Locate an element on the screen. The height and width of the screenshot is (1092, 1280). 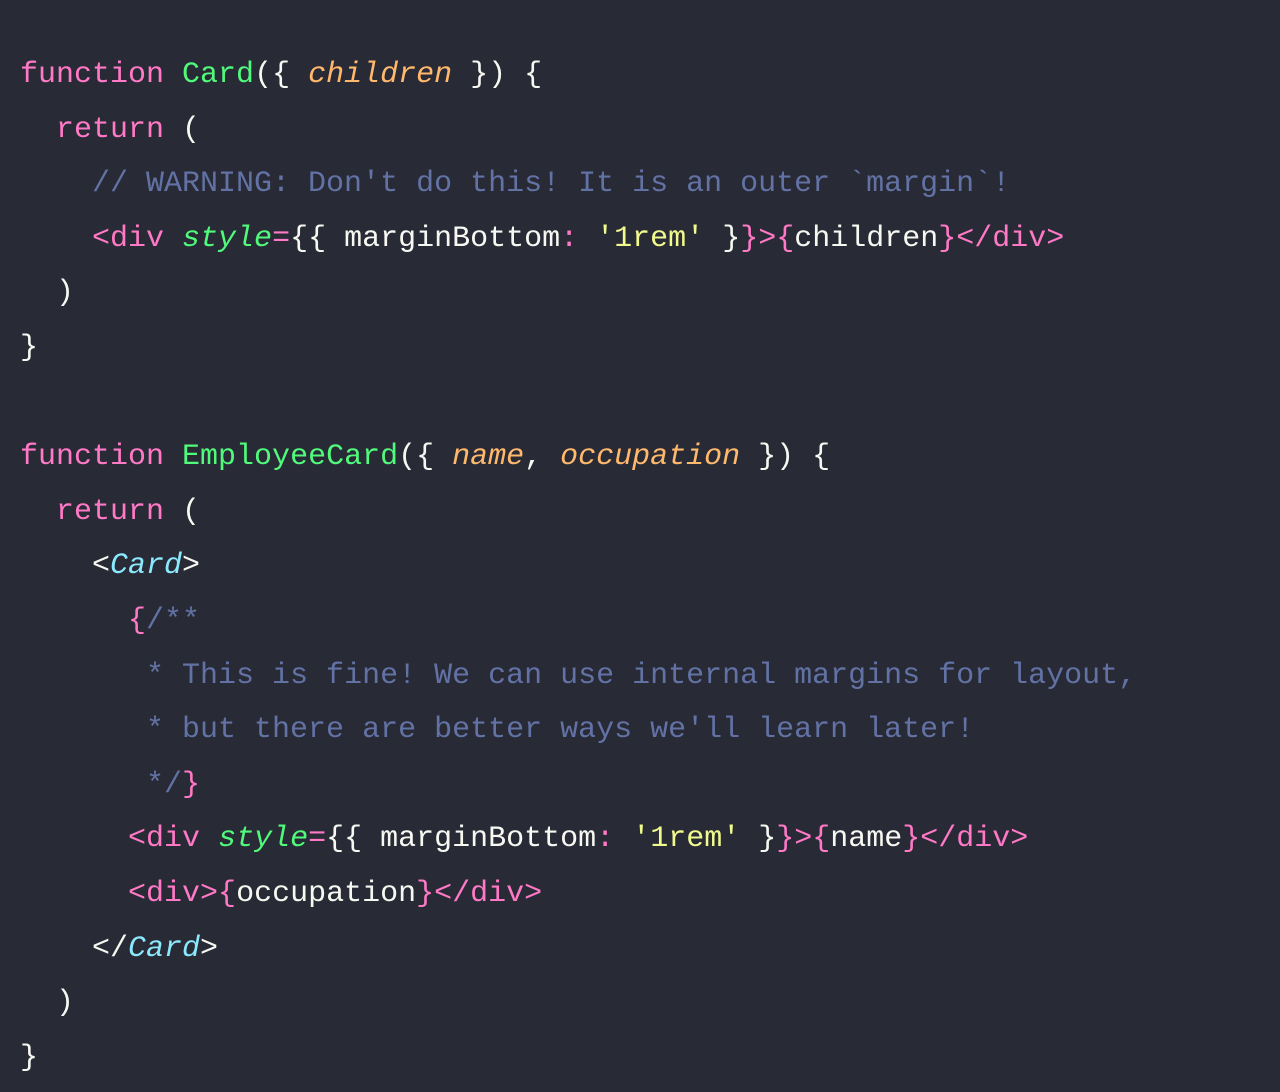
code-token-punctuation: , is located at coordinates (542, 457).